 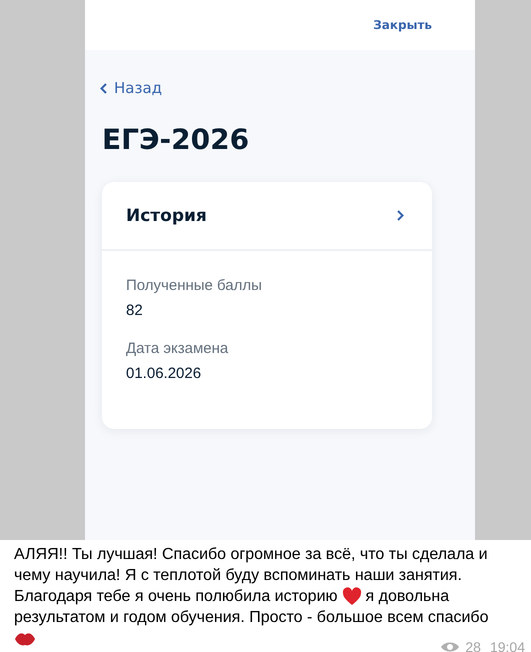 What do you see at coordinates (352, 596) in the screenshot?
I see `heart-icon` at bounding box center [352, 596].